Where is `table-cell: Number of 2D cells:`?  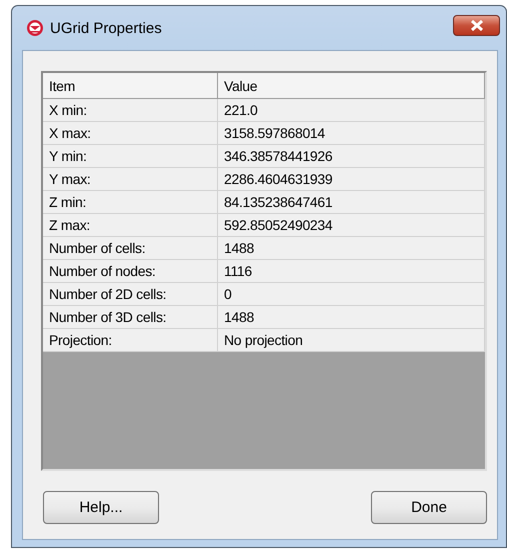 table-cell: Number of 2D cells: is located at coordinates (130, 294).